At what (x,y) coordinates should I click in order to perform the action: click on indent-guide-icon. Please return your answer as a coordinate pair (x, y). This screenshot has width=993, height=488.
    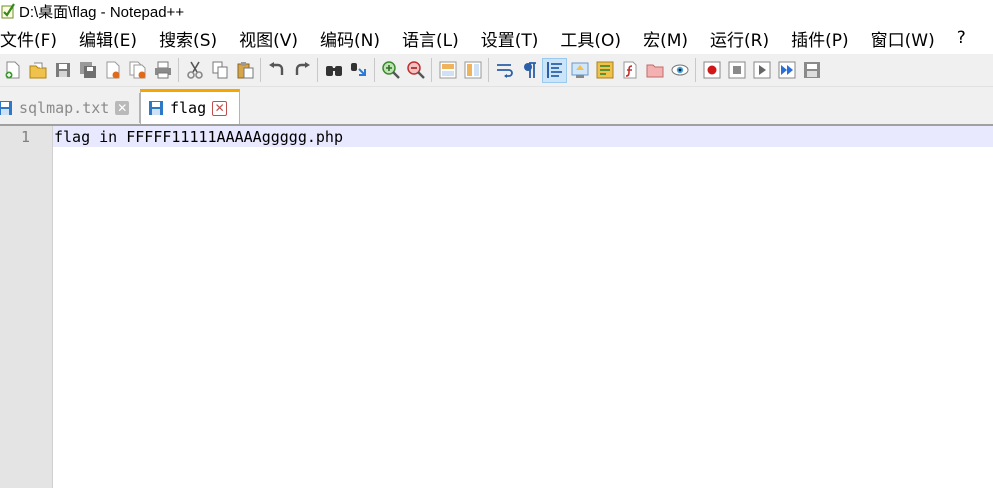
    Looking at the image, I should click on (554, 70).